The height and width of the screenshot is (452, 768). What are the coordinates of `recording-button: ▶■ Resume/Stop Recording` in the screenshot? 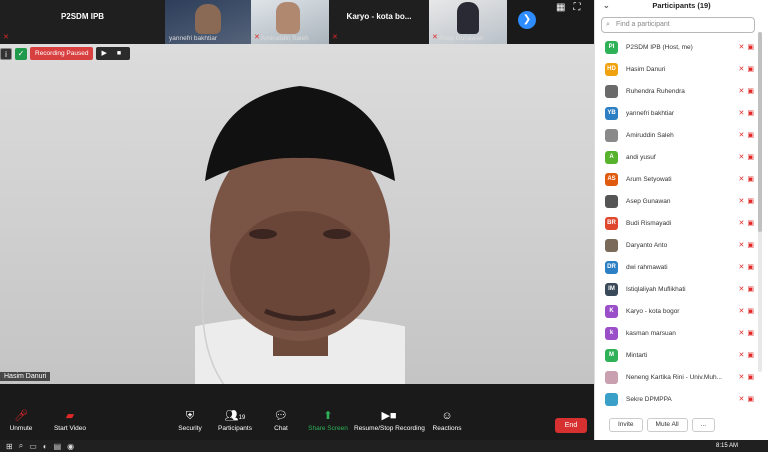 It's located at (389, 420).